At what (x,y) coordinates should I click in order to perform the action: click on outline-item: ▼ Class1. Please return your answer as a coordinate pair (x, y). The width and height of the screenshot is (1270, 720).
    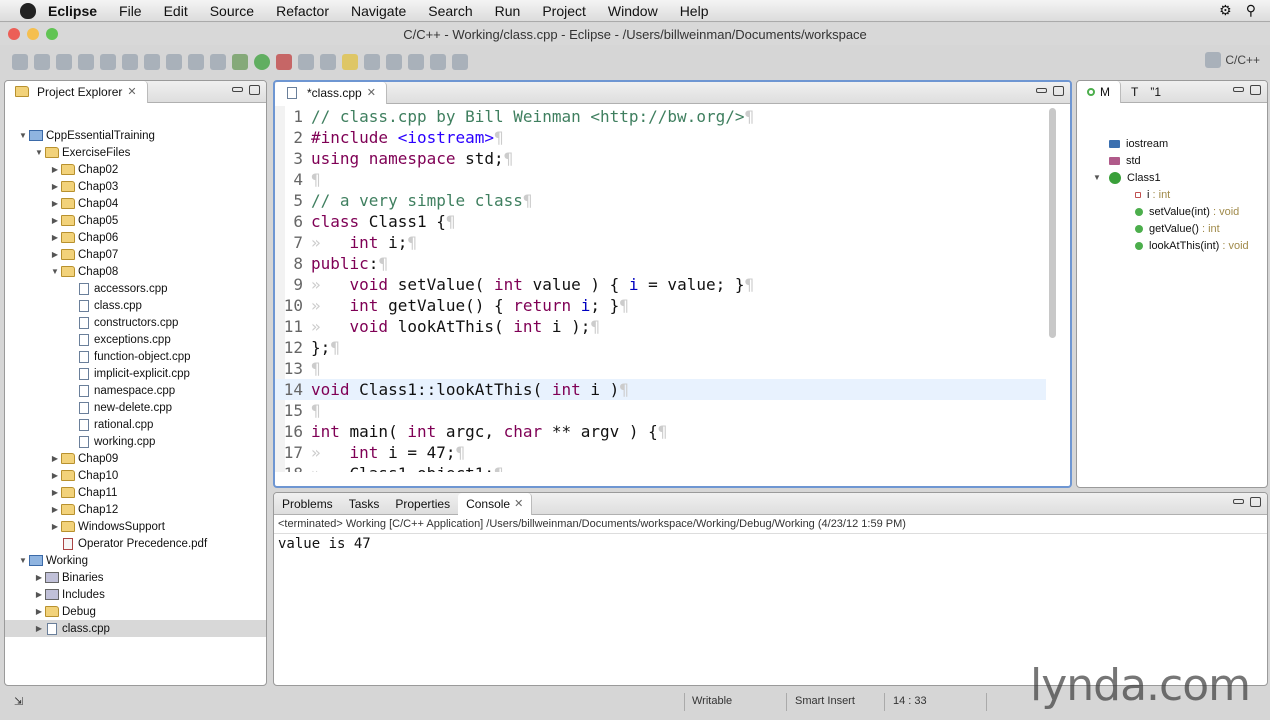
    Looking at the image, I should click on (1172, 177).